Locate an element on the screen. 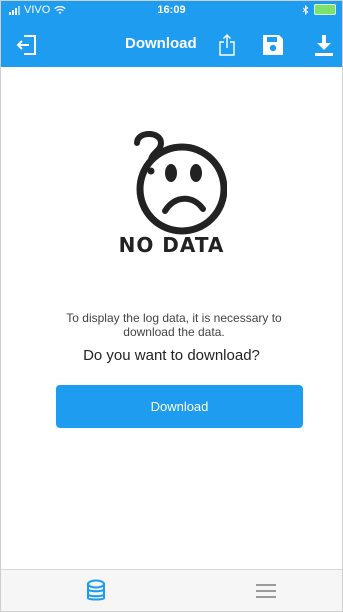  tab-database is located at coordinates (96, 591).